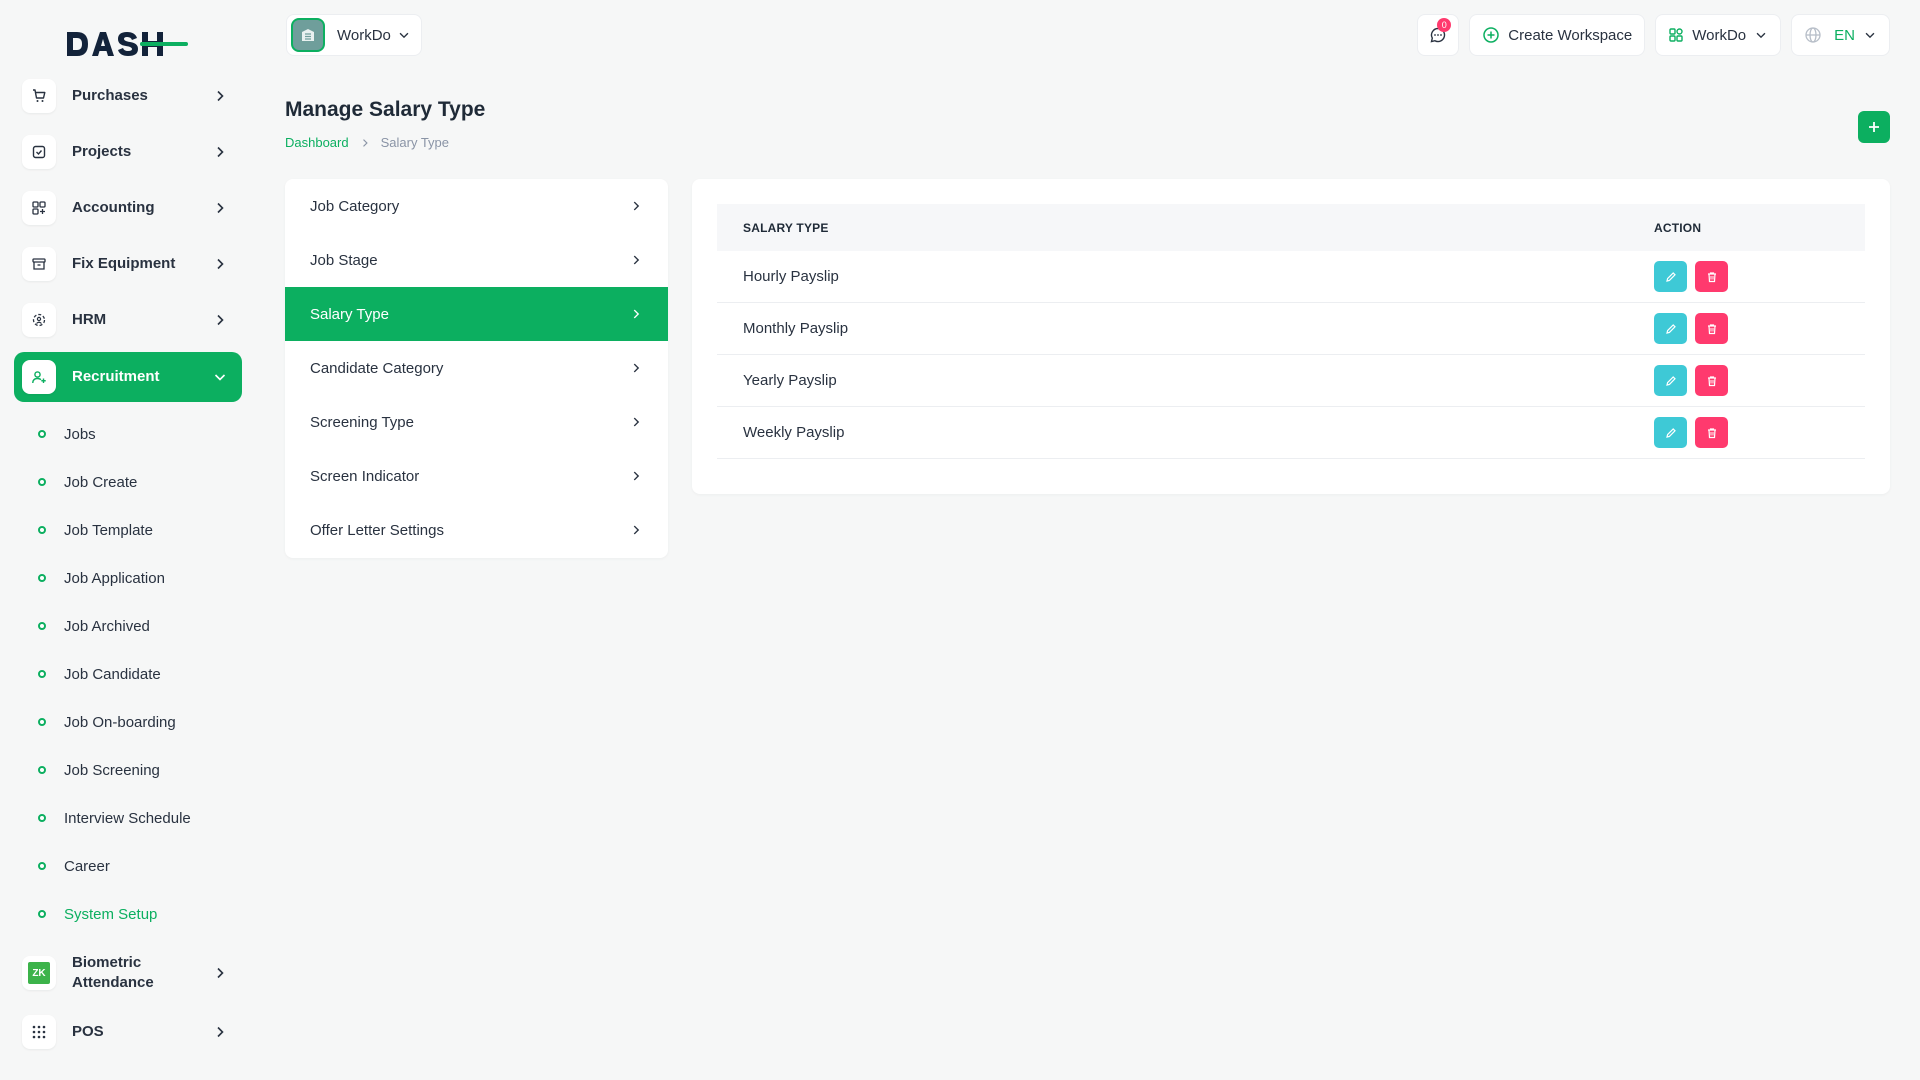 The width and height of the screenshot is (1920, 1080). I want to click on sidebar-subitem-job-candidate: Job Candidate, so click(128, 674).